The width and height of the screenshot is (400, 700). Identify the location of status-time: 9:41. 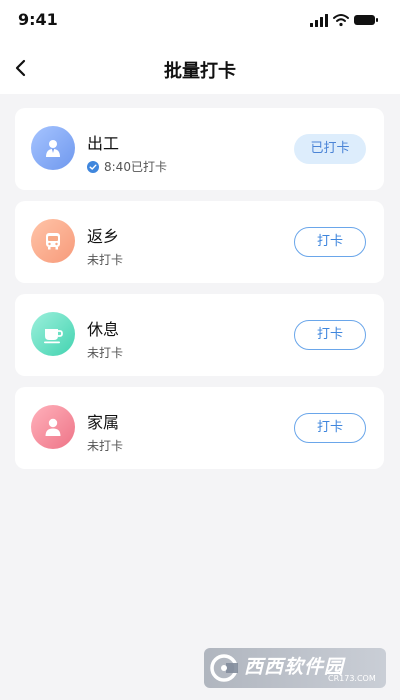
(38, 19).